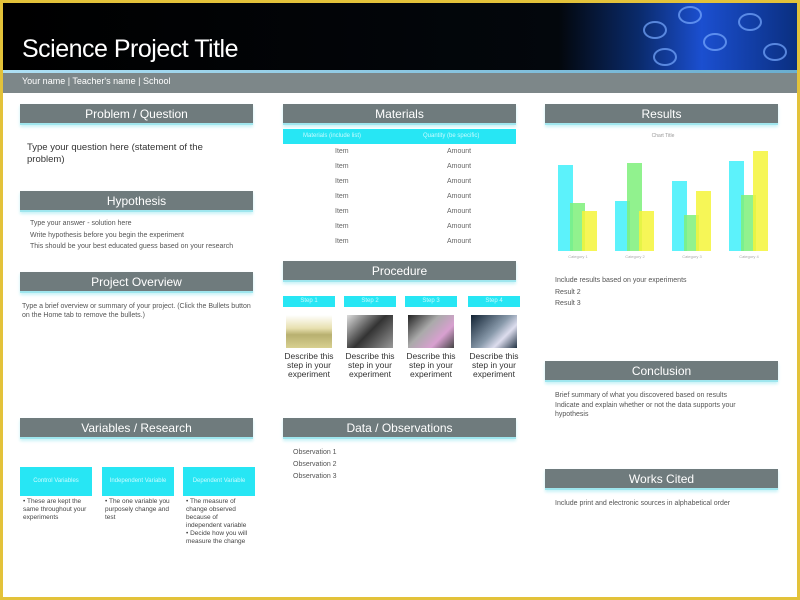 This screenshot has height=600, width=800. Describe the element at coordinates (661, 479) in the screenshot. I see `section-header-works-cited: Works Cited` at that location.